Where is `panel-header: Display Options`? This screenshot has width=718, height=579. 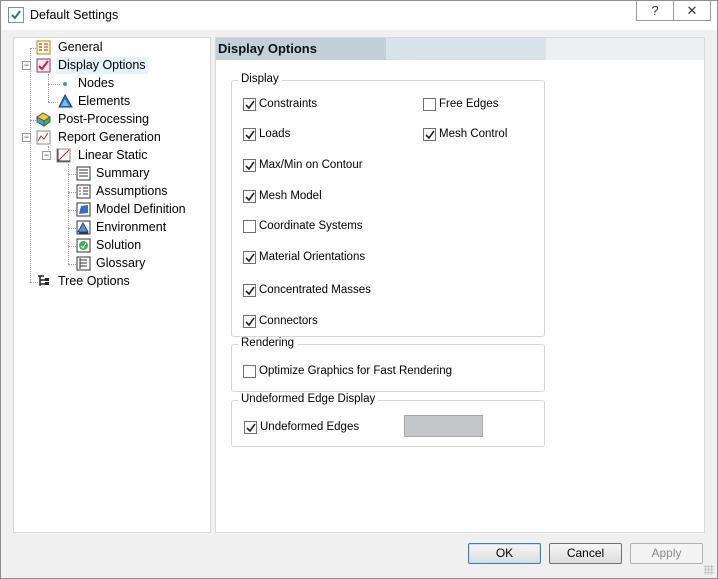
panel-header: Display Options is located at coordinates (460, 49).